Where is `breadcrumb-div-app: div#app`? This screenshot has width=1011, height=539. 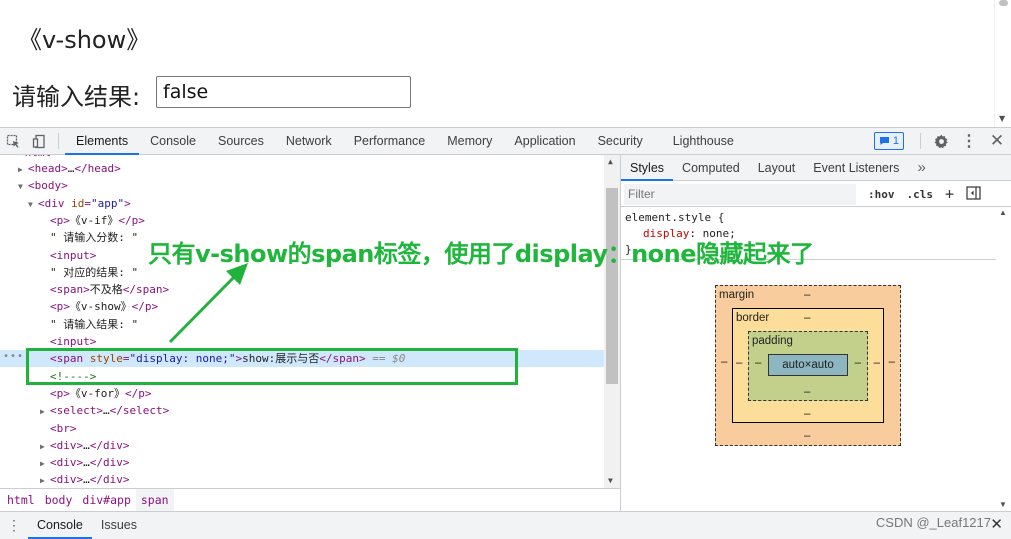
breadcrumb-div-app: div#app is located at coordinates (106, 500).